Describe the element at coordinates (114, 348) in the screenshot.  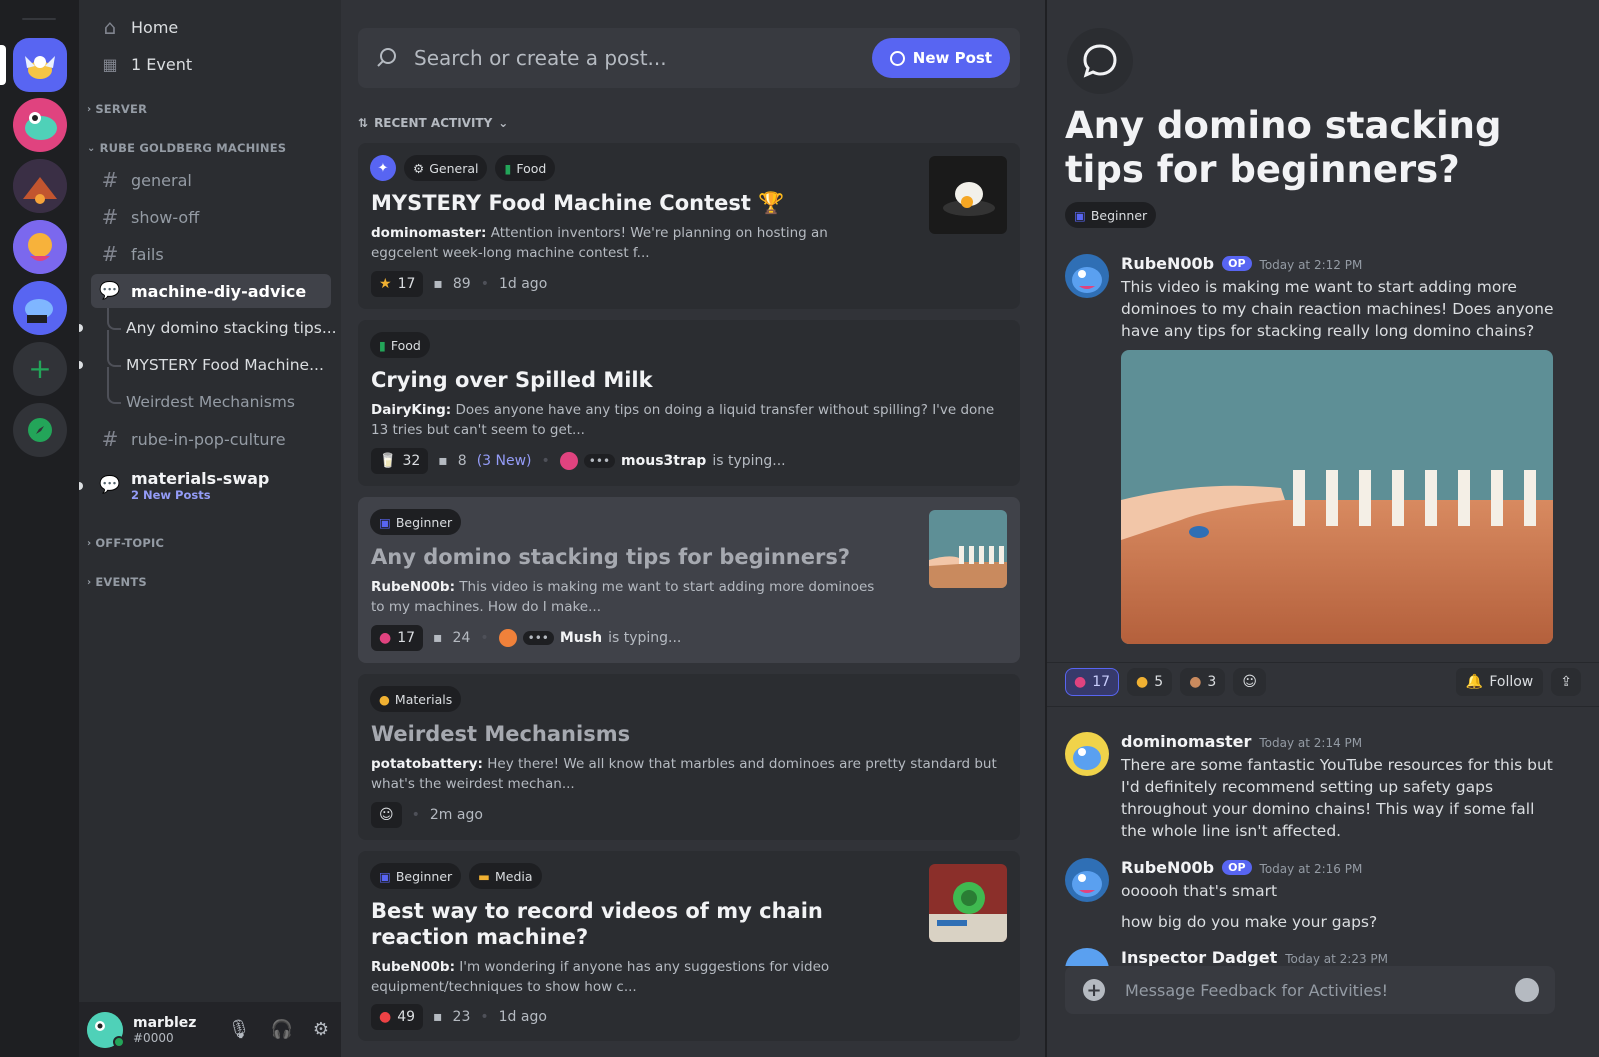
I see `thread-connector` at that location.